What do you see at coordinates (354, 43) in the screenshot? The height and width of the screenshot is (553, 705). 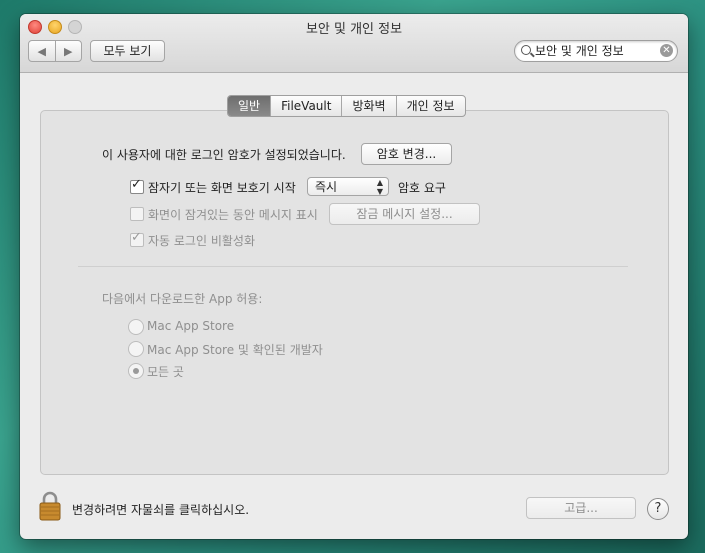 I see `title-bar: 보안 및 개인 정보 ◀ ▶ 모두 보기 ✕` at bounding box center [354, 43].